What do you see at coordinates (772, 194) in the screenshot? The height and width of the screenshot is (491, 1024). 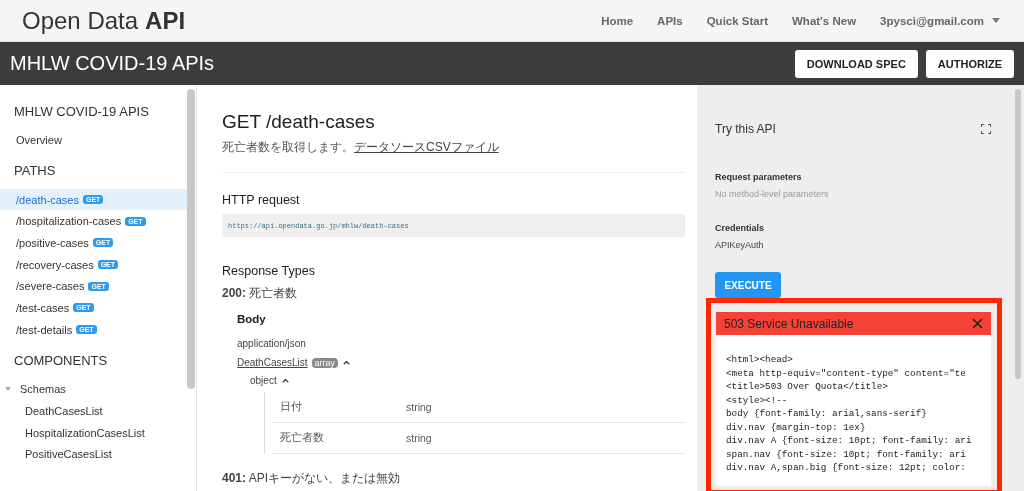 I see `params-text: No method-level parameters` at bounding box center [772, 194].